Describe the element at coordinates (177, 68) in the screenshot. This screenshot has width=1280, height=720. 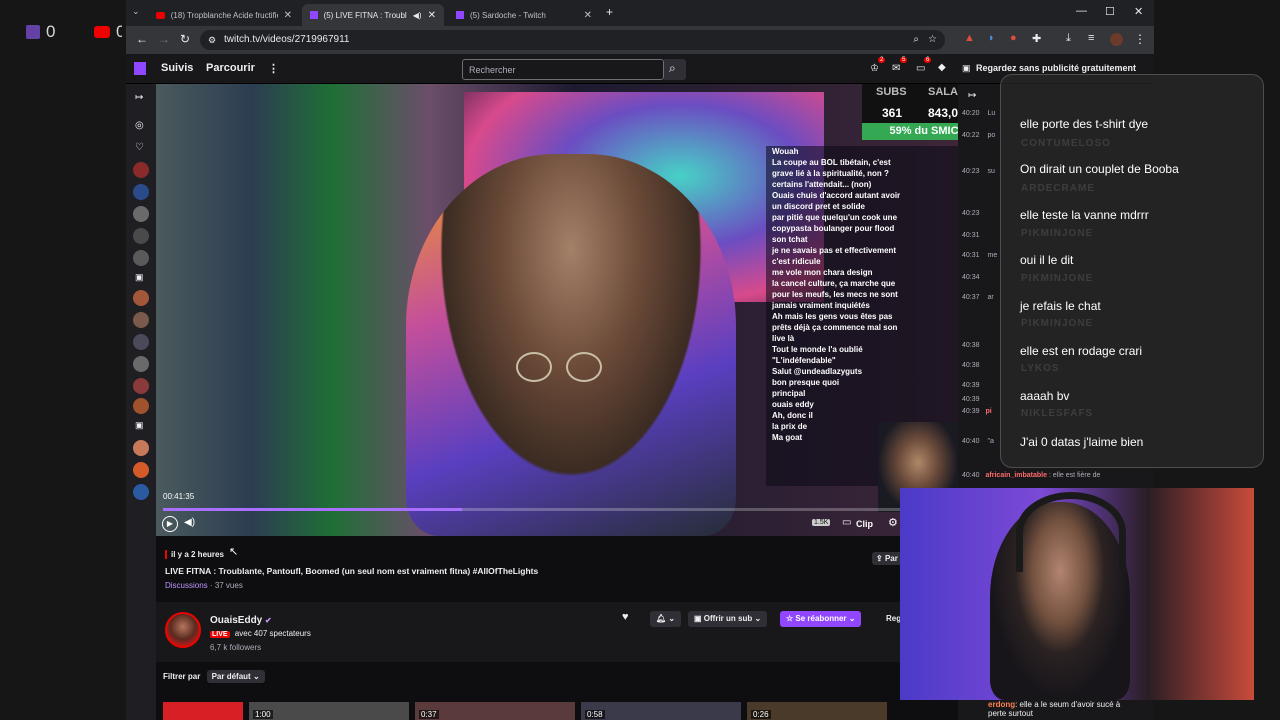
I see `nav-following: Suivis` at that location.